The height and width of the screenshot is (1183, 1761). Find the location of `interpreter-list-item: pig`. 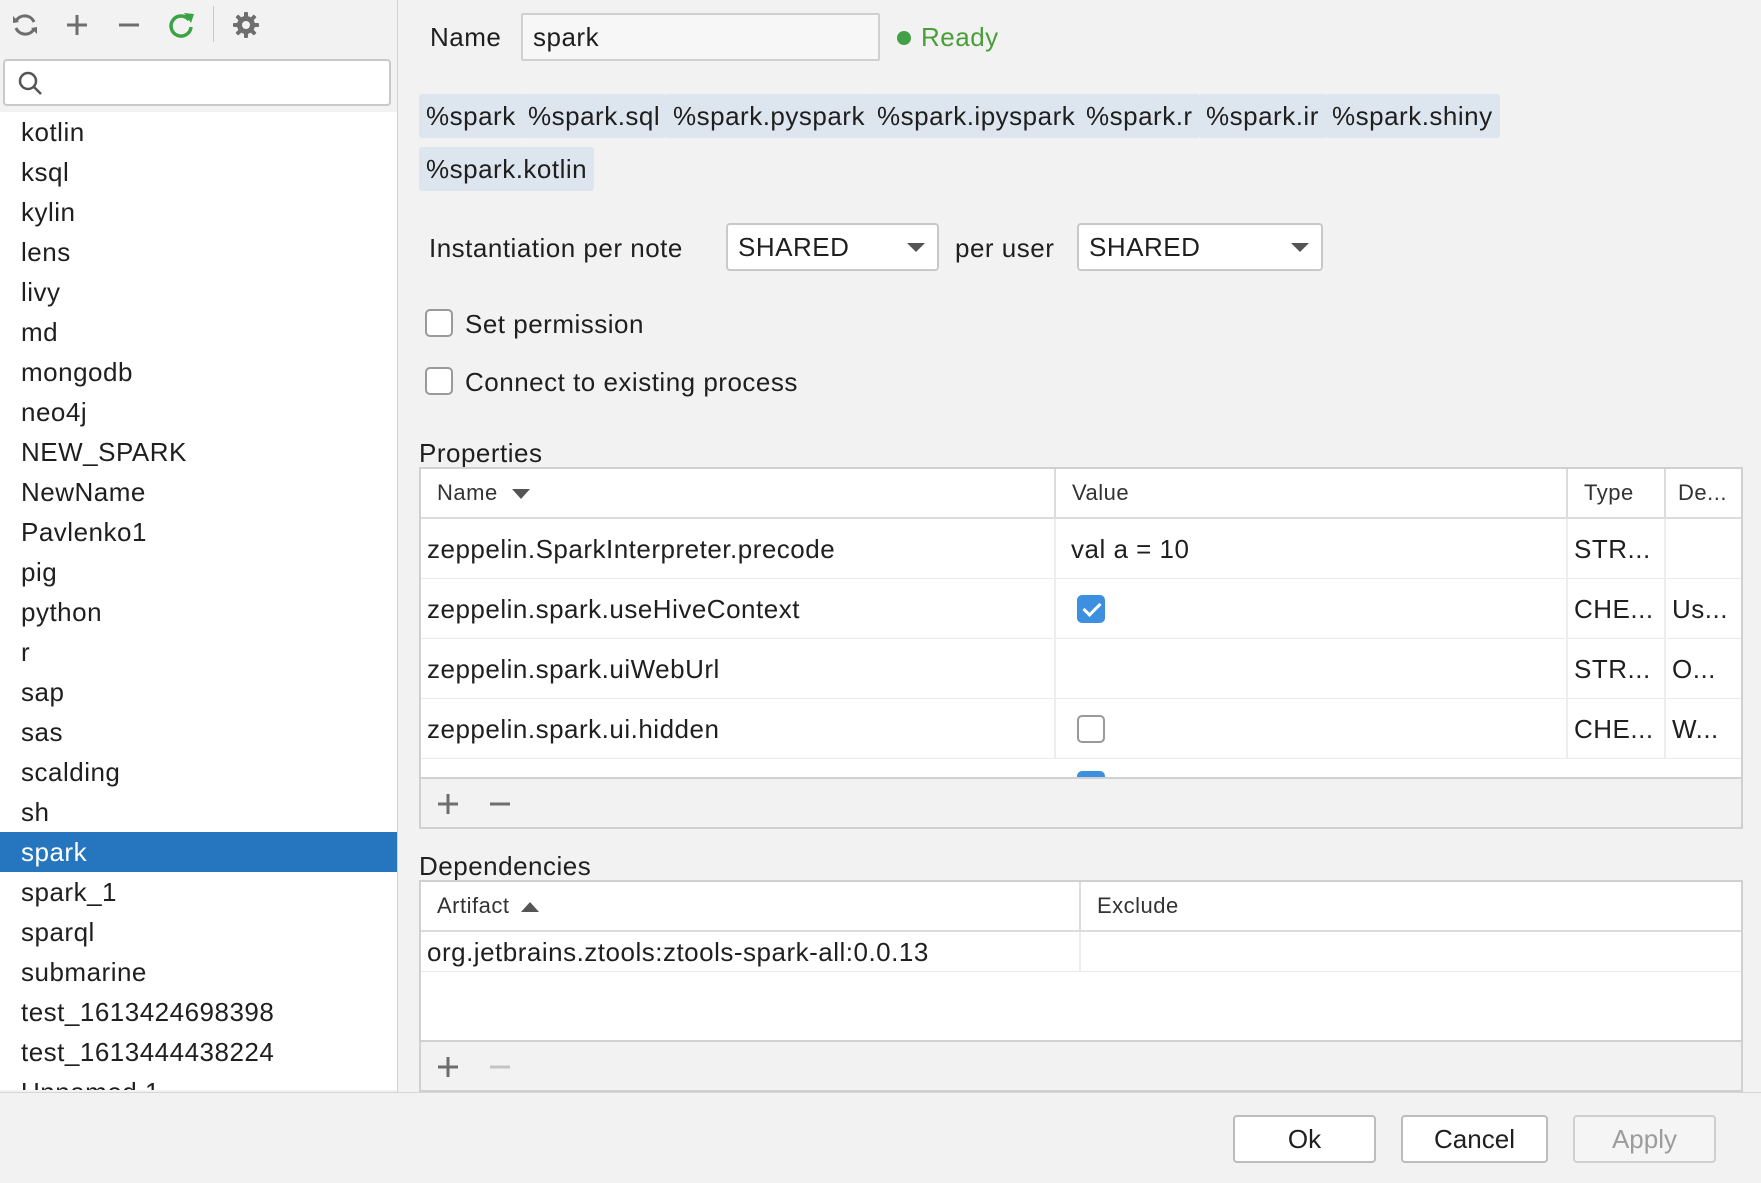

interpreter-list-item: pig is located at coordinates (198, 572).